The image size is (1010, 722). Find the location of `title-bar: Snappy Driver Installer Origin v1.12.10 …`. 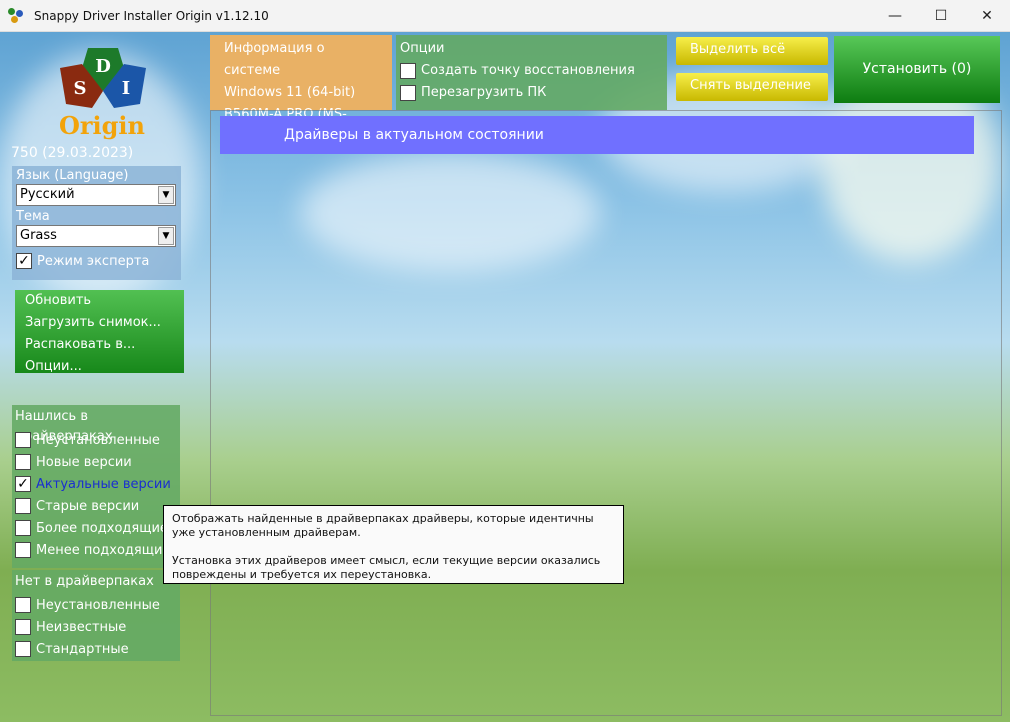

title-bar: Snappy Driver Installer Origin v1.12.10 … is located at coordinates (505, 16).